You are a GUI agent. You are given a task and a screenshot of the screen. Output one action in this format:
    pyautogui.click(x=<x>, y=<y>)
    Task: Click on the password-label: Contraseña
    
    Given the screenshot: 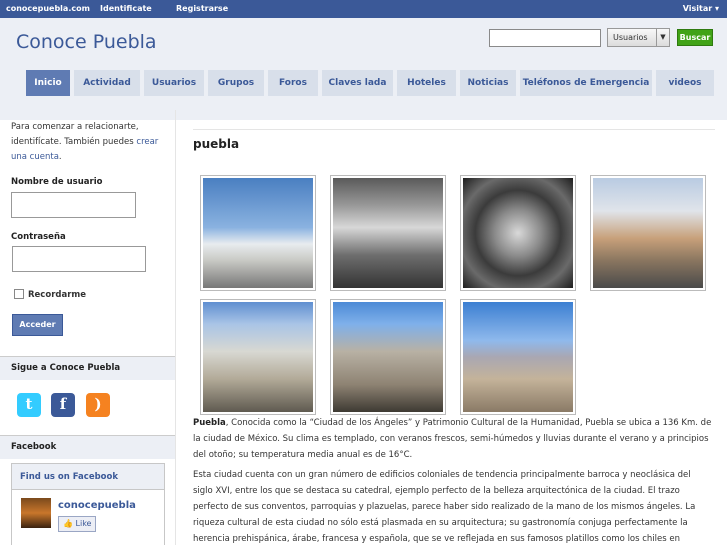 What is the action you would take?
    pyautogui.click(x=38, y=237)
    